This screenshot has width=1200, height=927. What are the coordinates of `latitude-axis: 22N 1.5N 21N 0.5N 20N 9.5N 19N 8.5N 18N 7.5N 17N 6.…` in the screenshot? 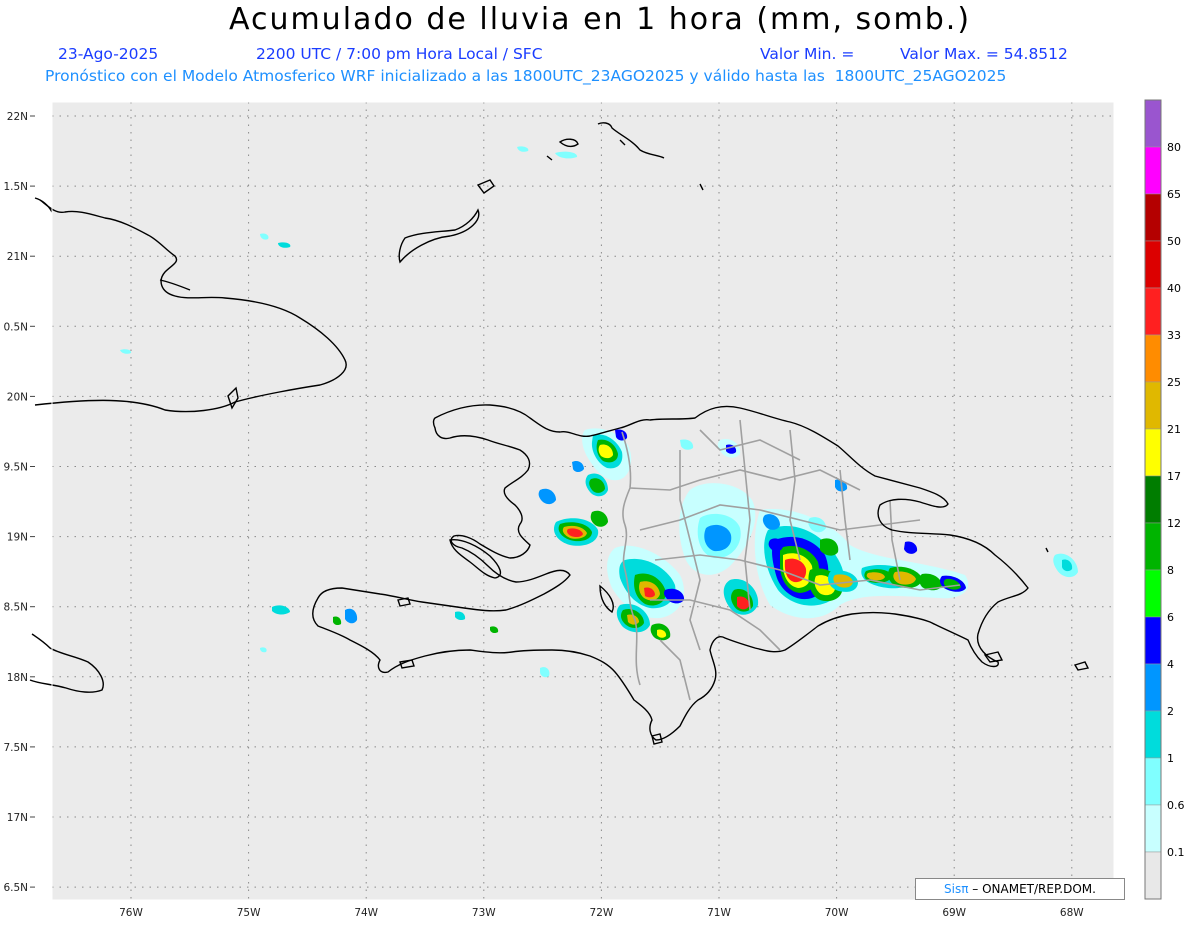 It's located at (19, 502).